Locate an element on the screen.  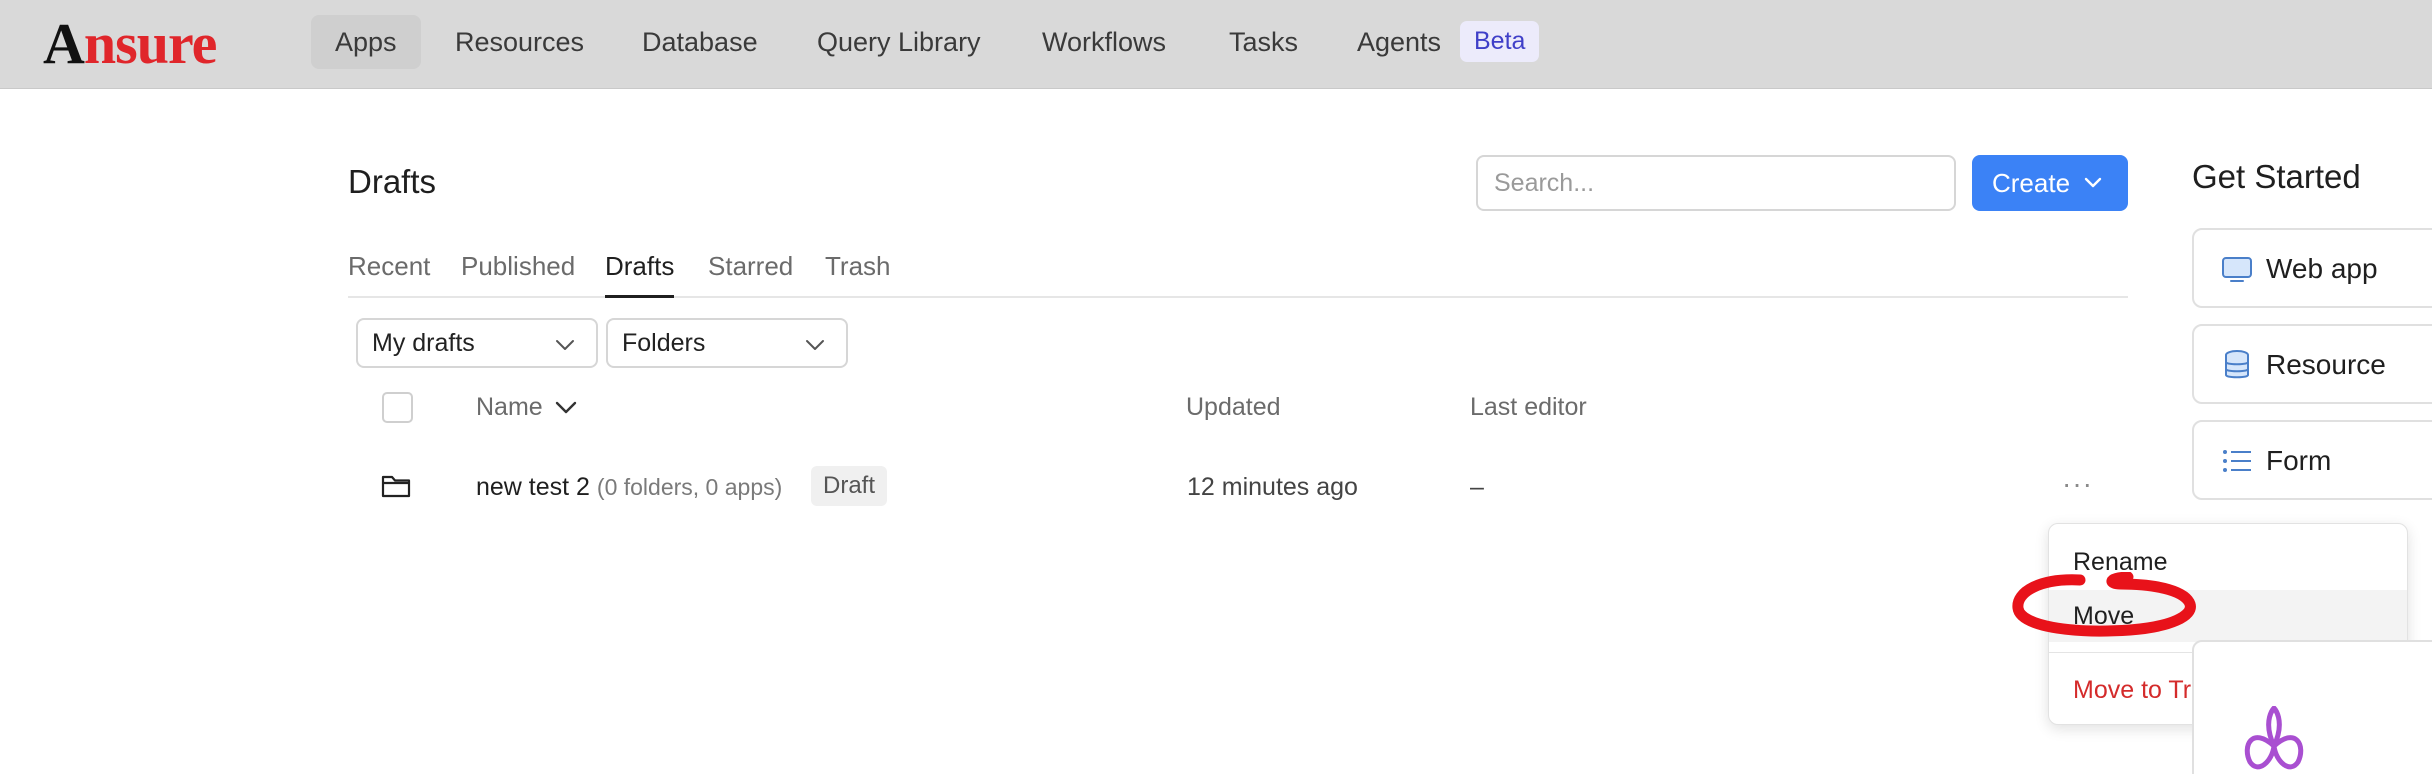
flower-illustration-icon is located at coordinates (2274, 738).